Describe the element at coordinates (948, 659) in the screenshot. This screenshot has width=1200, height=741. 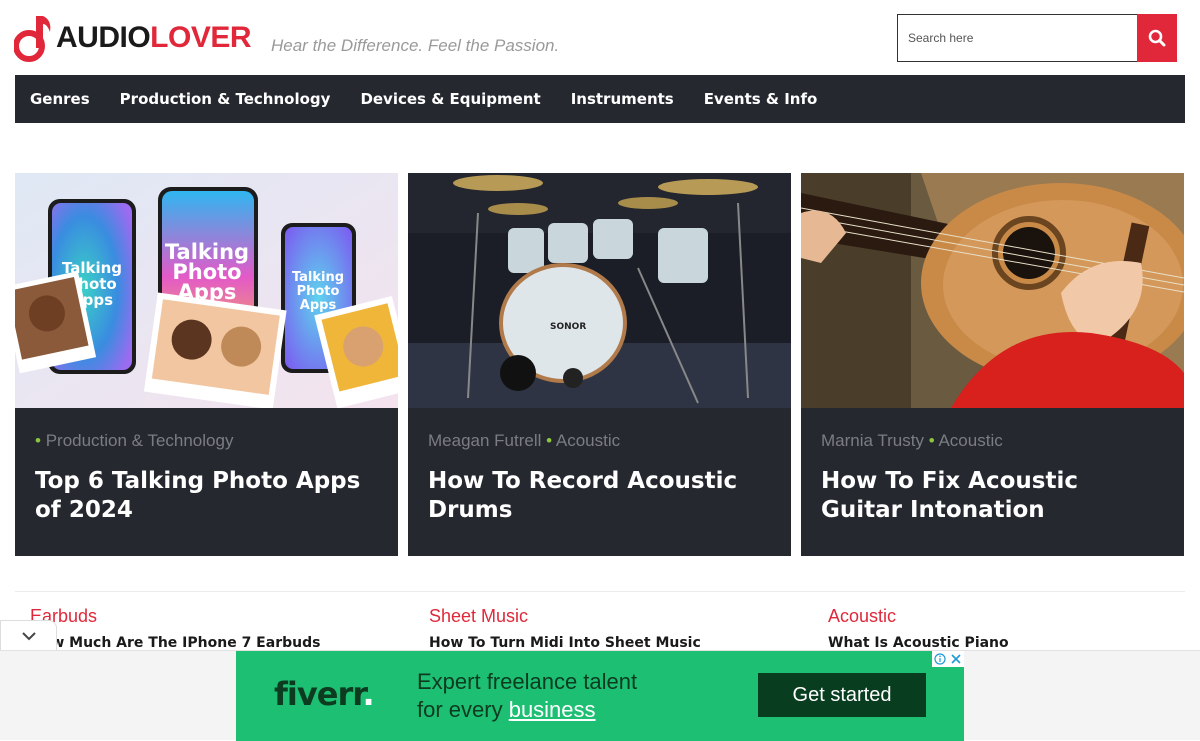
I see `ad-choices` at that location.